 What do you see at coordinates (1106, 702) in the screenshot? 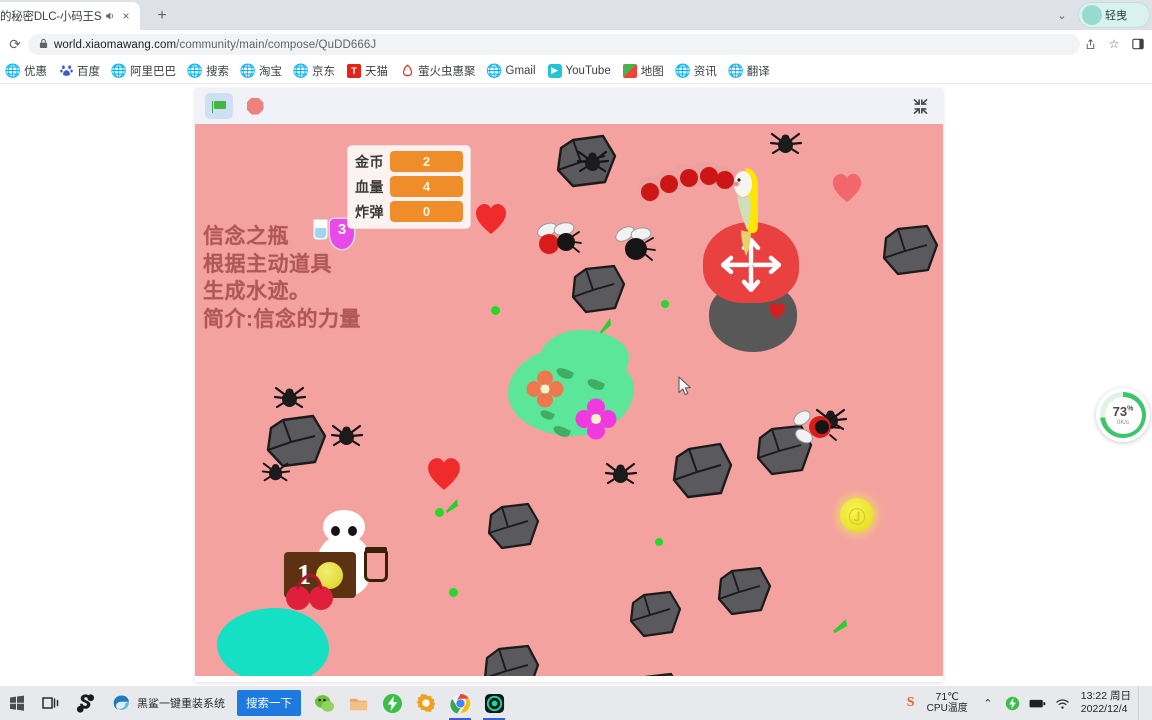
I see `clock: 13:22 周日 2022/12/4` at bounding box center [1106, 702].